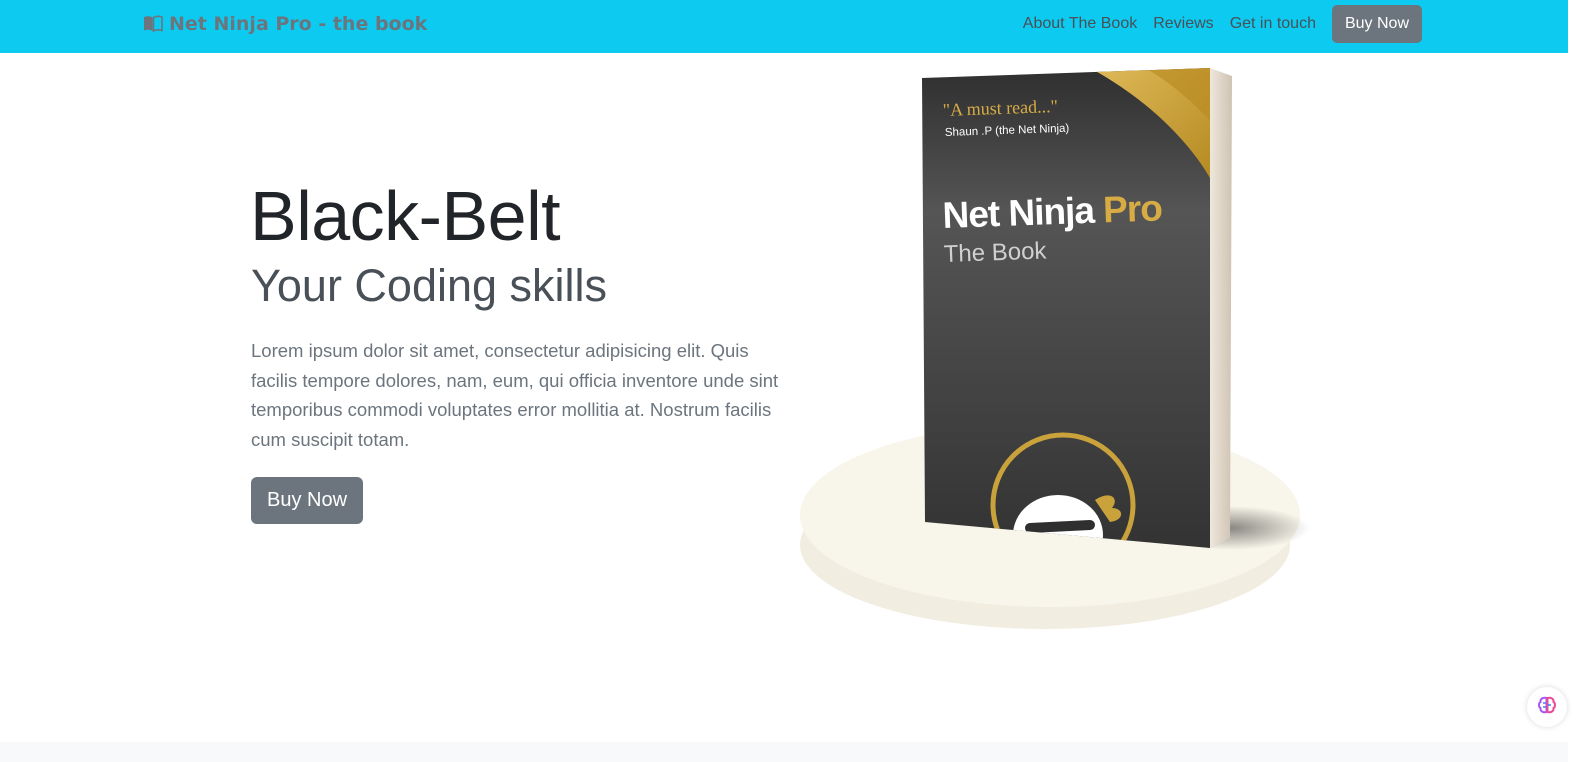 This screenshot has height=762, width=1588. Describe the element at coordinates (1221, 308) in the screenshot. I see `book-pages` at that location.